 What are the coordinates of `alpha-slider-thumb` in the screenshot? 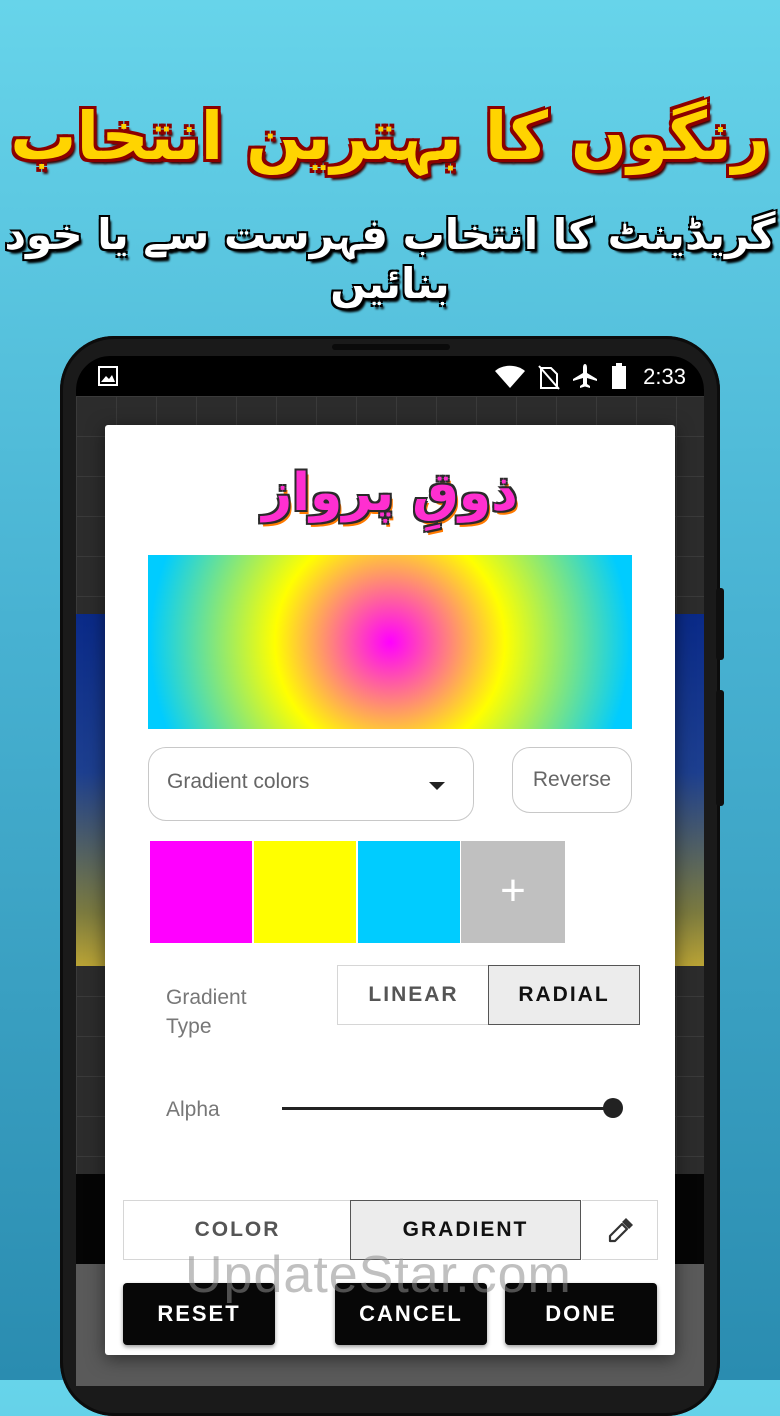 It's located at (613, 1108).